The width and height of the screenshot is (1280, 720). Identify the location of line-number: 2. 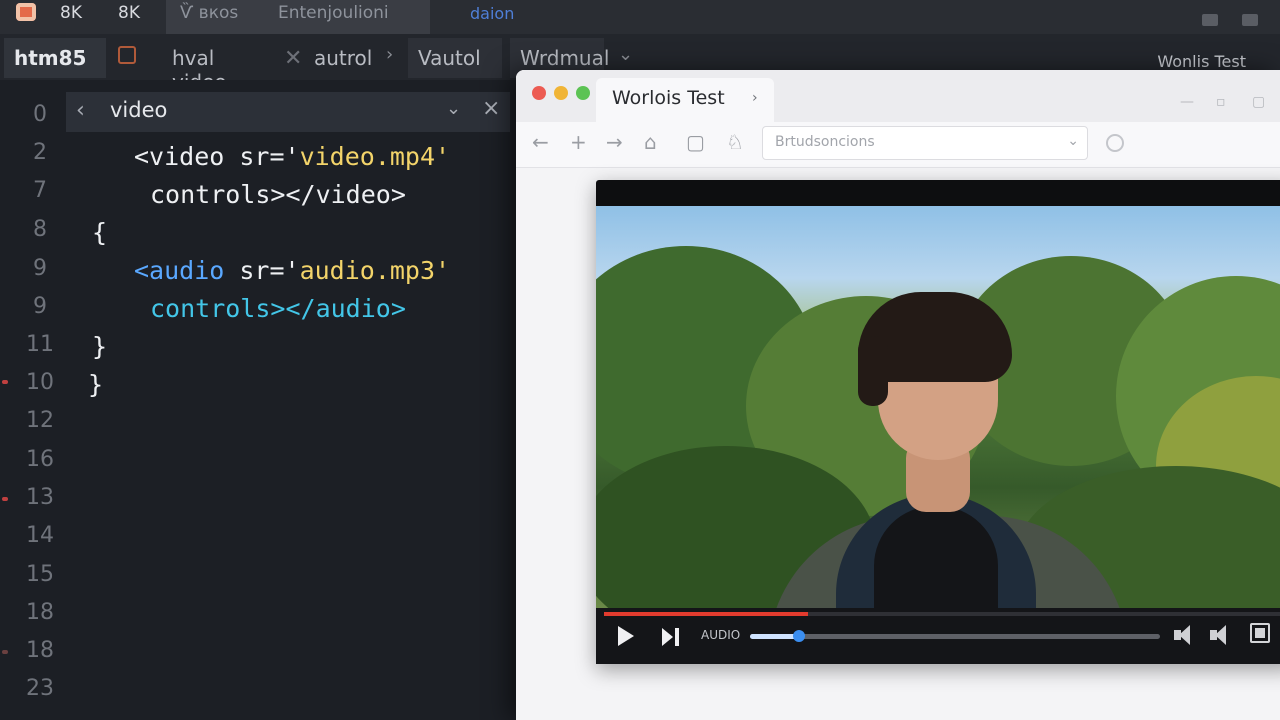
(40, 152).